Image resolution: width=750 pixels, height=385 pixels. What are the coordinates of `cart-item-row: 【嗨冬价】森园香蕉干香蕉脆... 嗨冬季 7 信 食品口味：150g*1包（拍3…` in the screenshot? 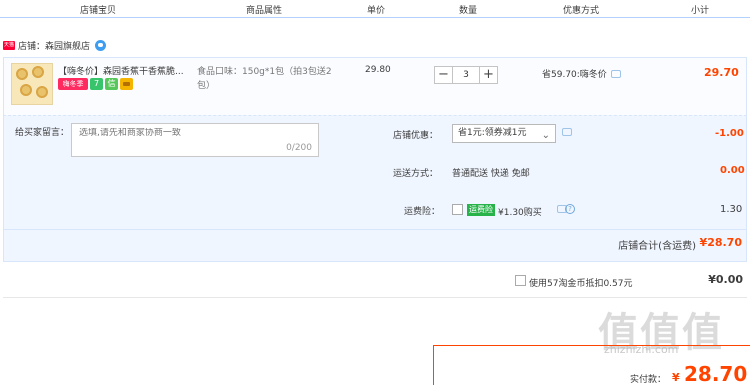 It's located at (375, 86).